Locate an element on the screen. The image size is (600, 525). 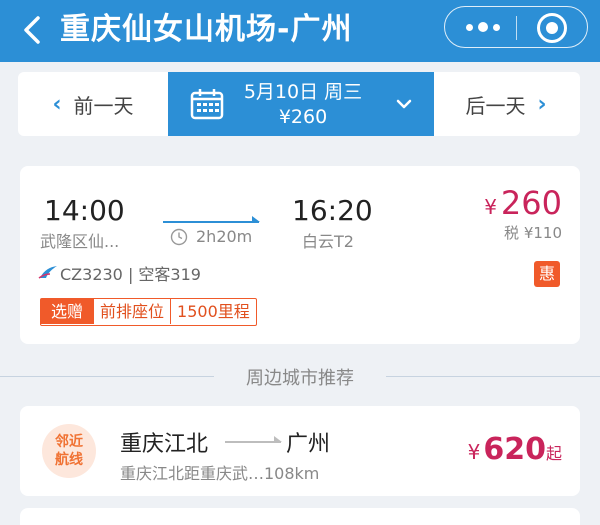
calendar-icon is located at coordinates (207, 104).